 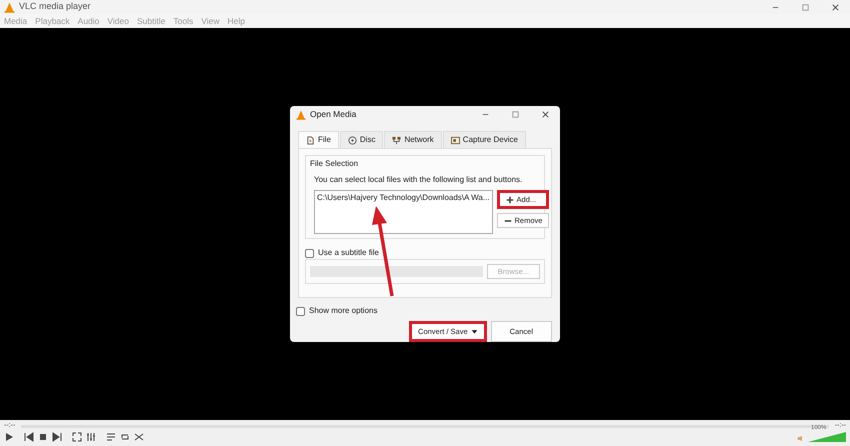 What do you see at coordinates (29, 437) in the screenshot?
I see `previous-icon` at bounding box center [29, 437].